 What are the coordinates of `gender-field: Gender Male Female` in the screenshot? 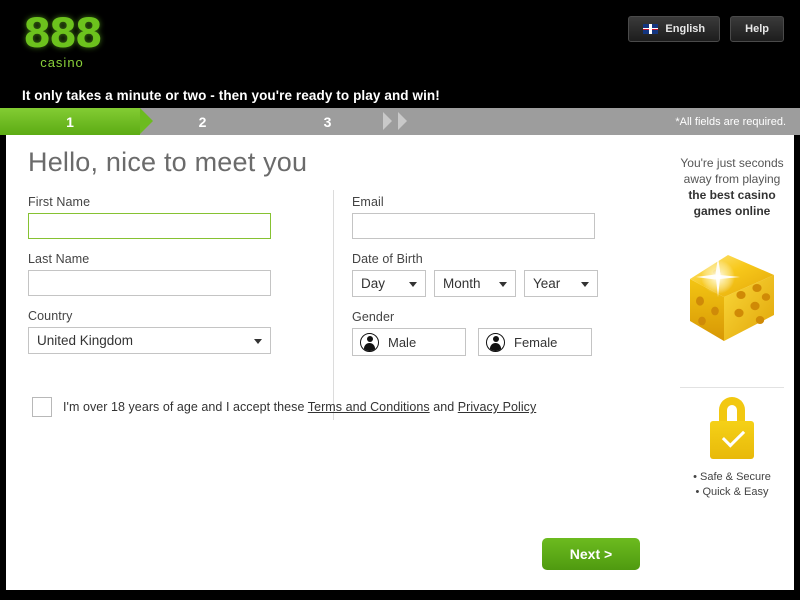 It's located at (482, 333).